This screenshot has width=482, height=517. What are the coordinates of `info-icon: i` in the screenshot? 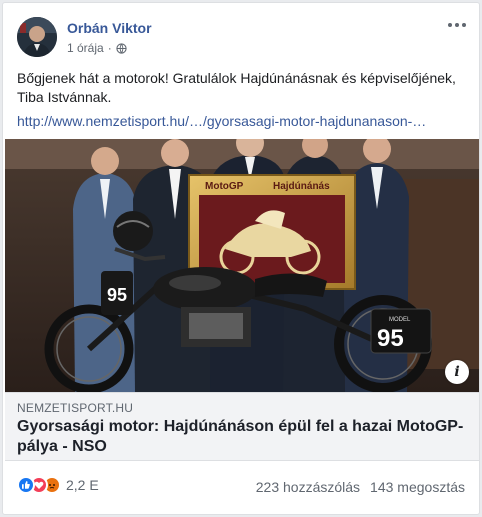 It's located at (457, 372).